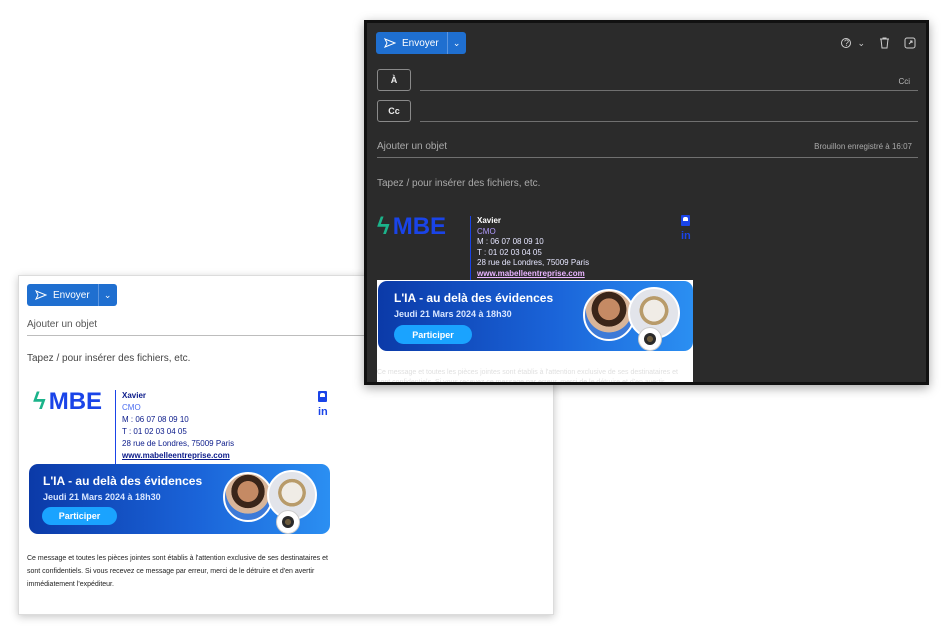  What do you see at coordinates (197, 327) in the screenshot?
I see `subject-field: Ajouter un objet` at bounding box center [197, 327].